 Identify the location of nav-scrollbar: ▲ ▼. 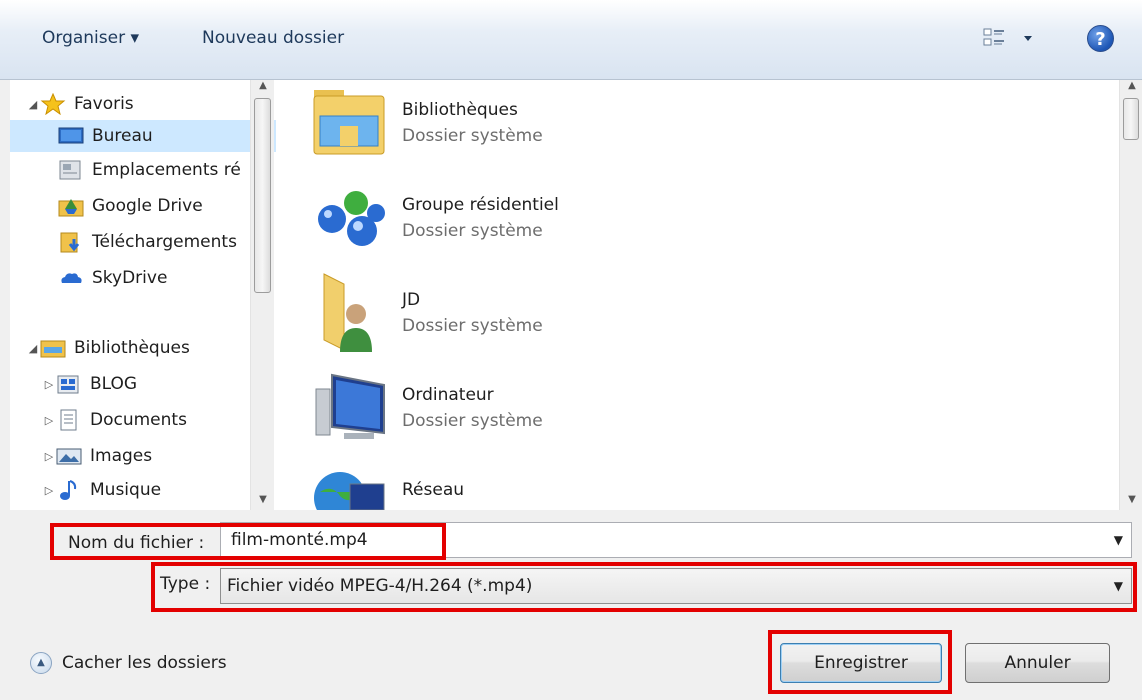
(262, 295).